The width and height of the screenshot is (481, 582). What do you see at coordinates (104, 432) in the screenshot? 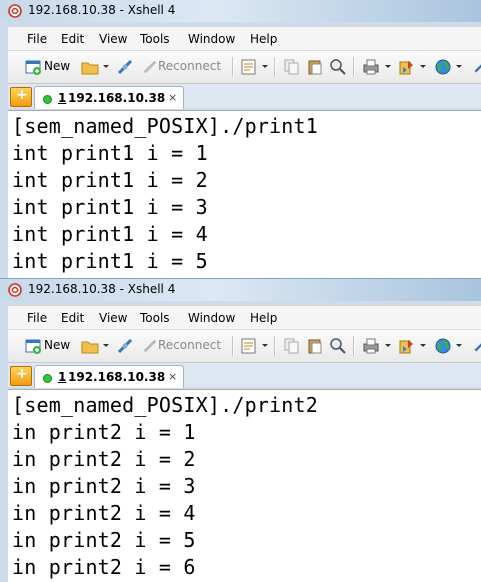
I see `terminal-line: in print2 i = 1` at bounding box center [104, 432].